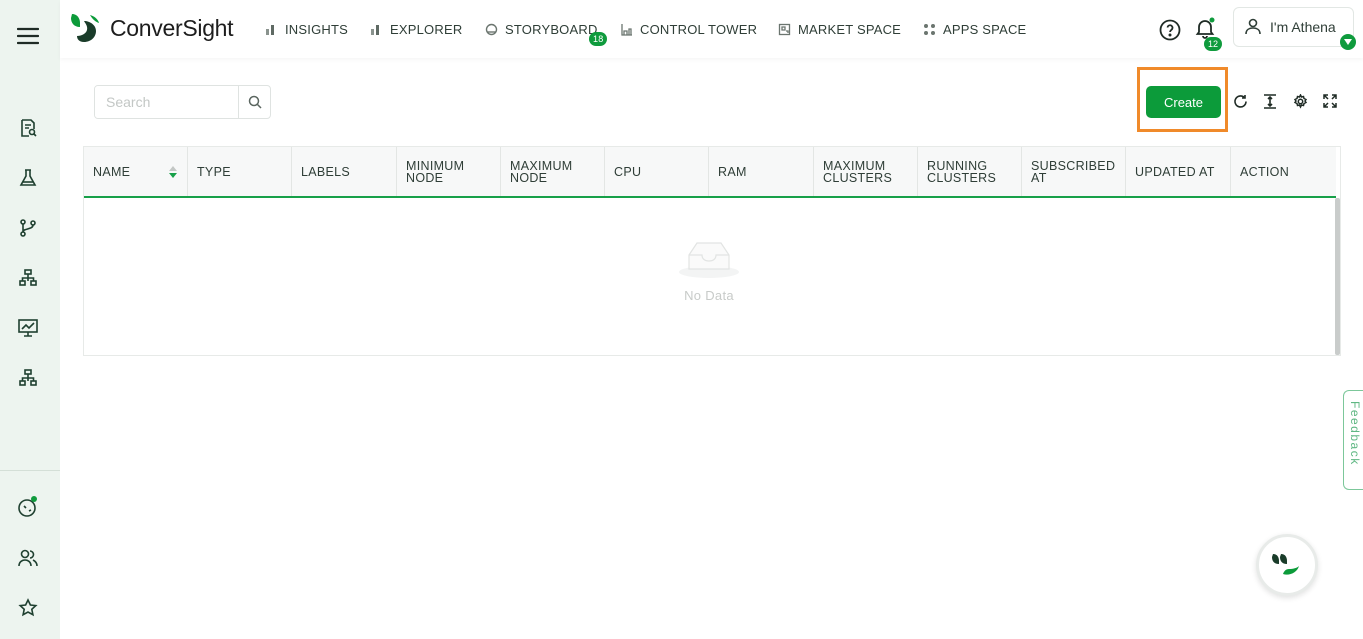 This screenshot has height=639, width=1363. What do you see at coordinates (85, 28) in the screenshot?
I see `conversight-logo-icon` at bounding box center [85, 28].